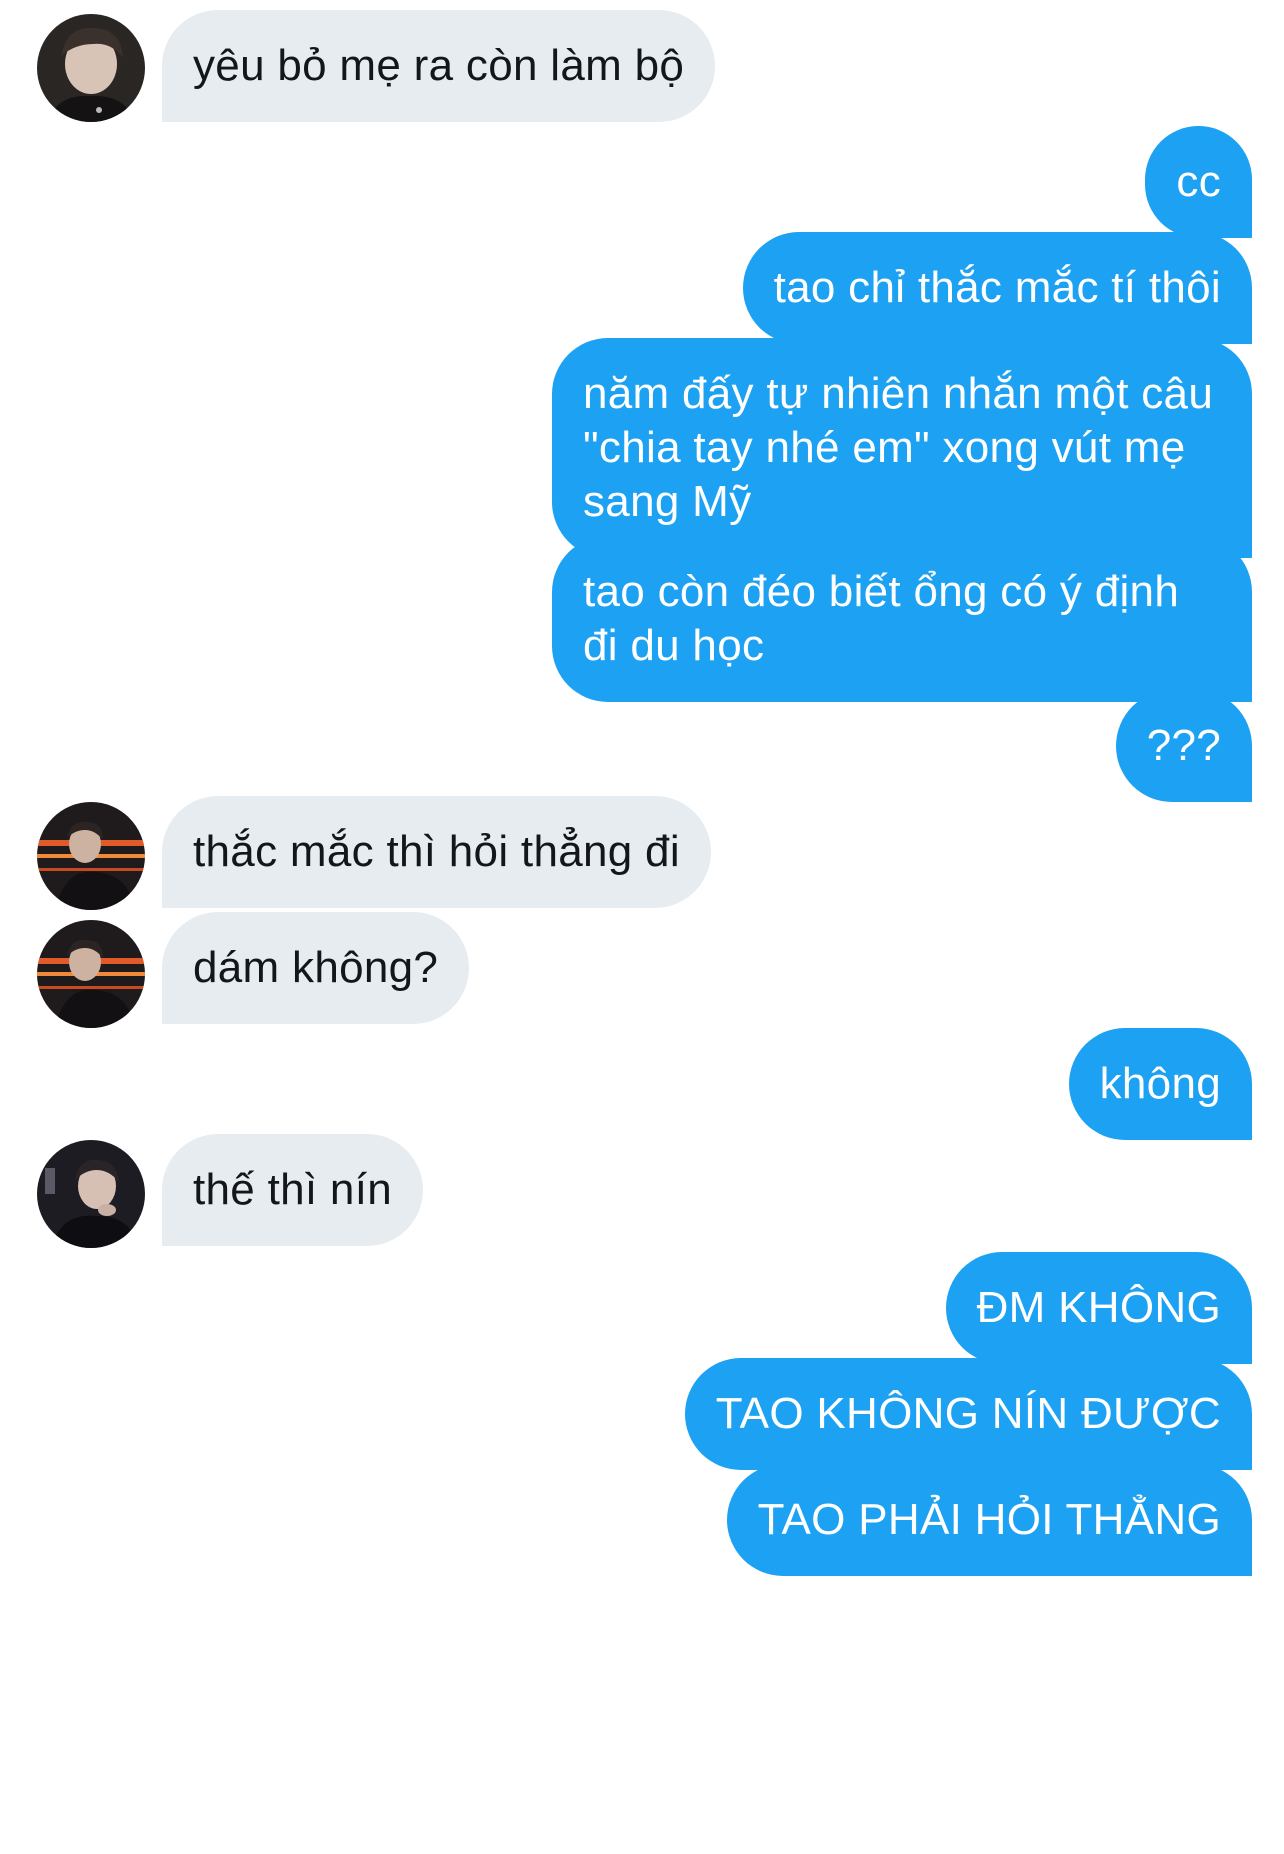  I want to click on message-bubble-sent: cc, so click(1198, 182).